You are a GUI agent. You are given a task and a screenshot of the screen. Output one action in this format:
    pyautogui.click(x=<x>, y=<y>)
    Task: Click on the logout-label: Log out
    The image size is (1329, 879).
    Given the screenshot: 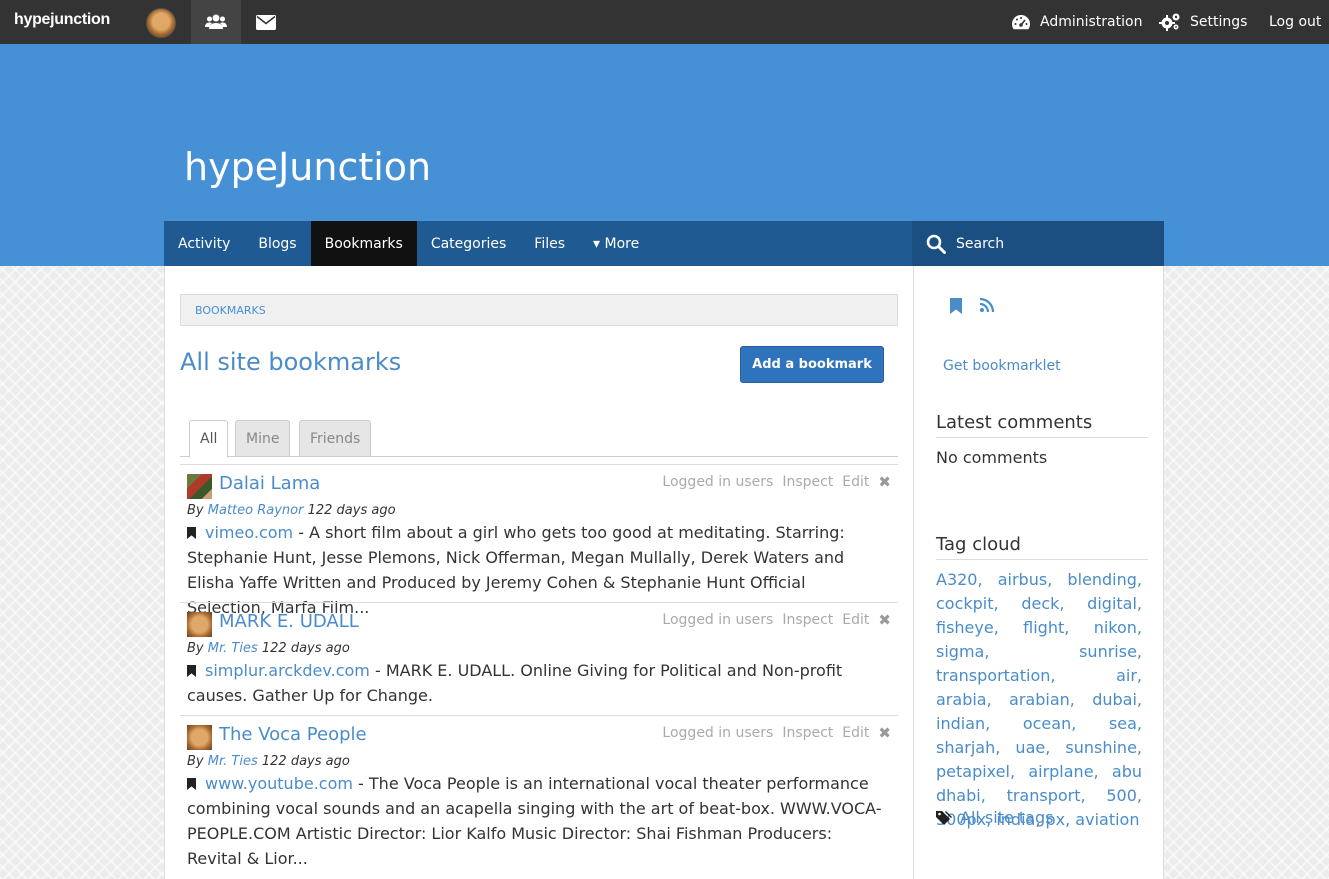 What is the action you would take?
    pyautogui.click(x=1295, y=22)
    